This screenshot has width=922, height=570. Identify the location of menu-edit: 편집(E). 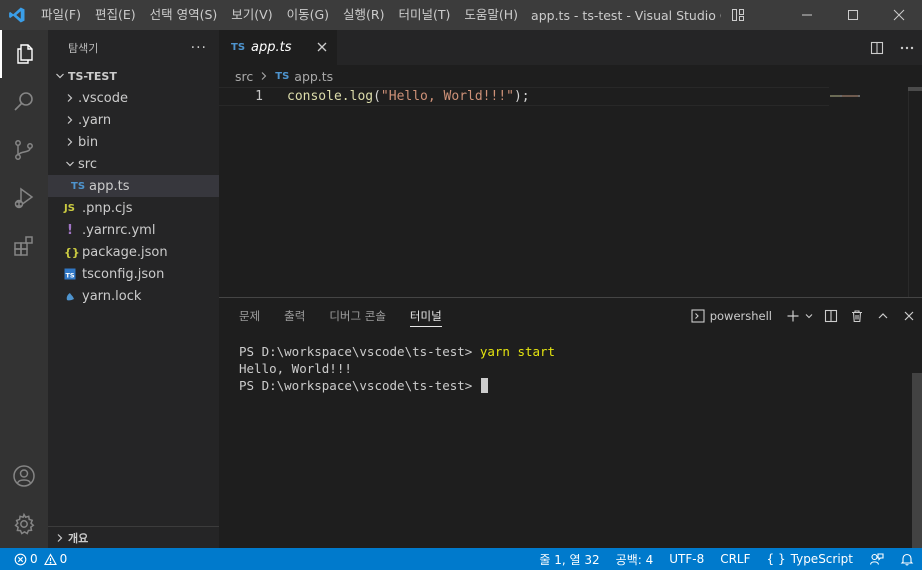
(115, 15).